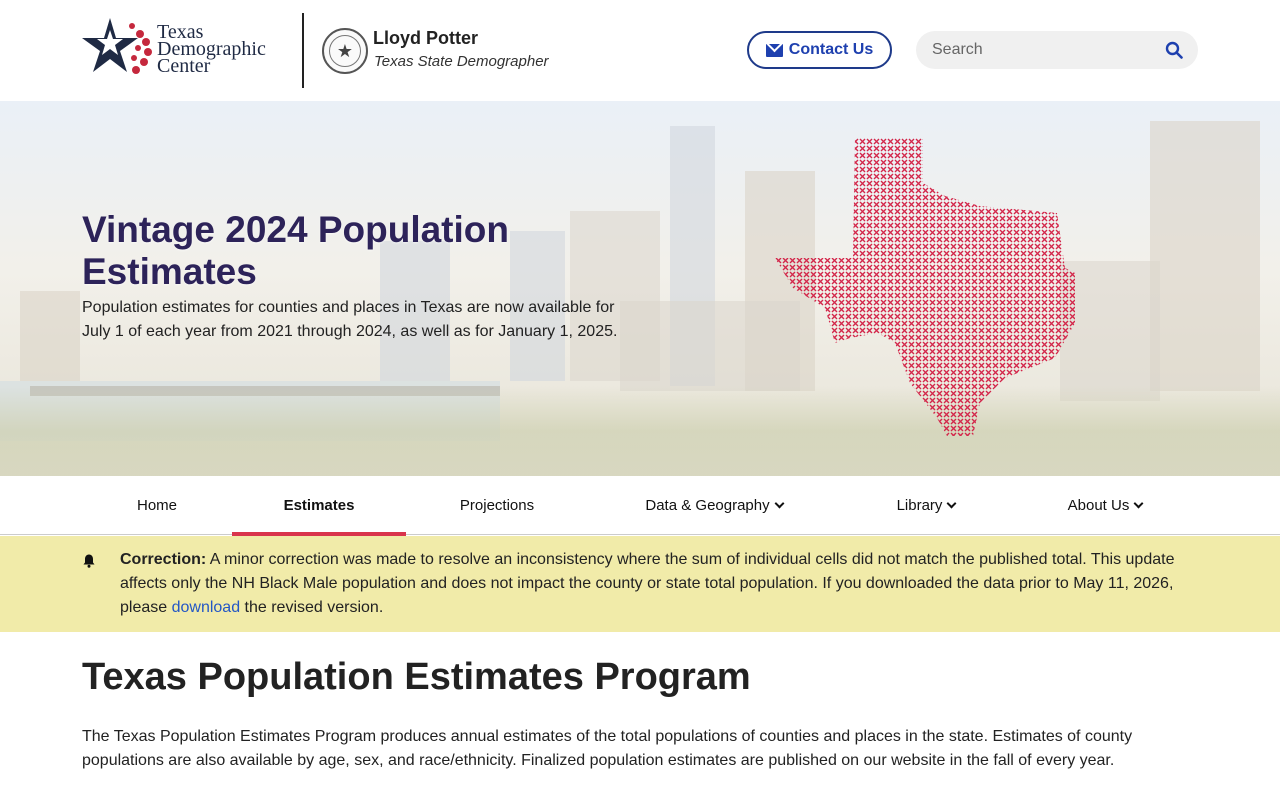  I want to click on texas-map-icon, so click(925, 287).